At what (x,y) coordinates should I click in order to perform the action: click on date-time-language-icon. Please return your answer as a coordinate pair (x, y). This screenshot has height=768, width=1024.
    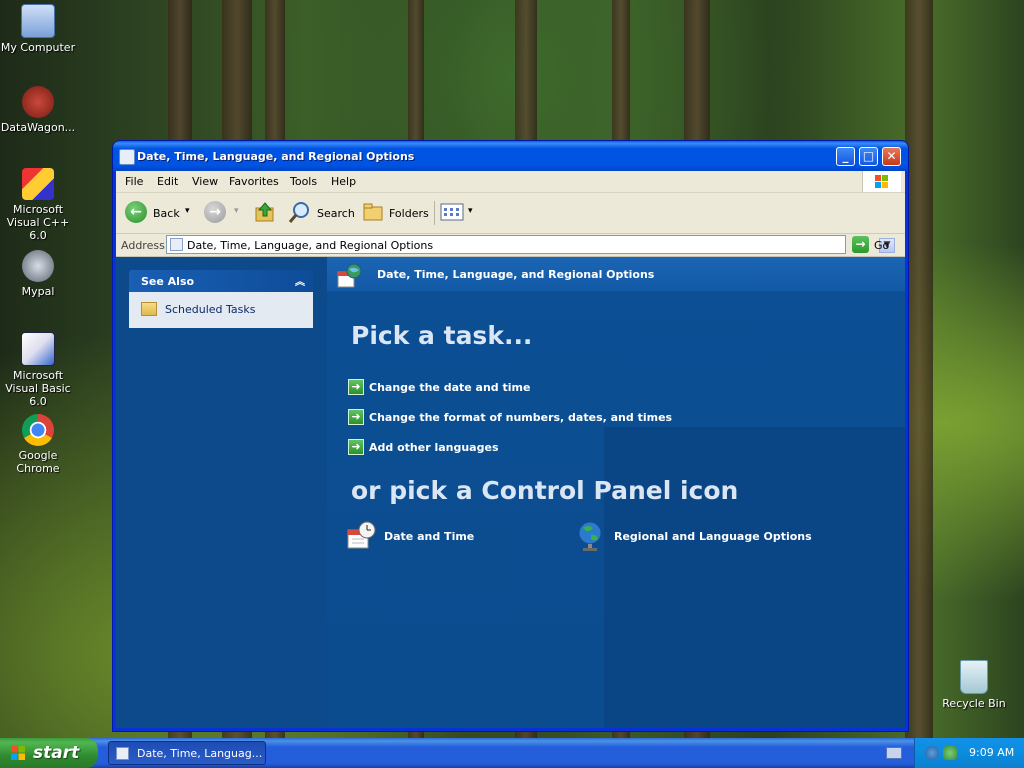
    Looking at the image, I should click on (349, 275).